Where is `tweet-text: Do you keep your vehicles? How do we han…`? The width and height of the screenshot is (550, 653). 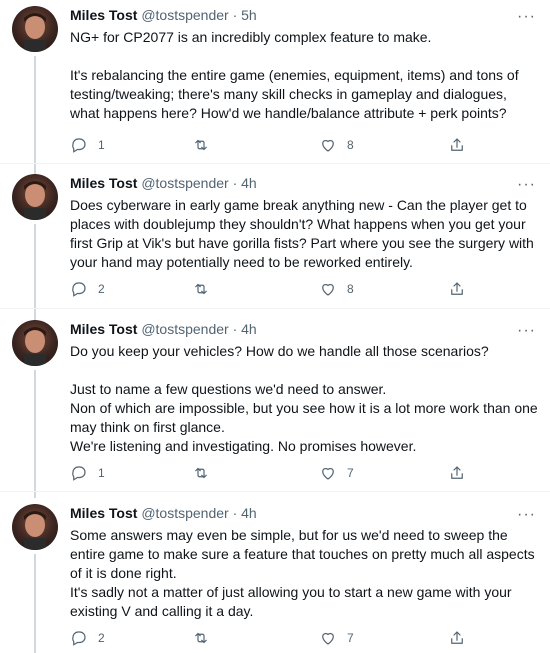 tweet-text: Do you keep your vehicles? How do we han… is located at coordinates (304, 398).